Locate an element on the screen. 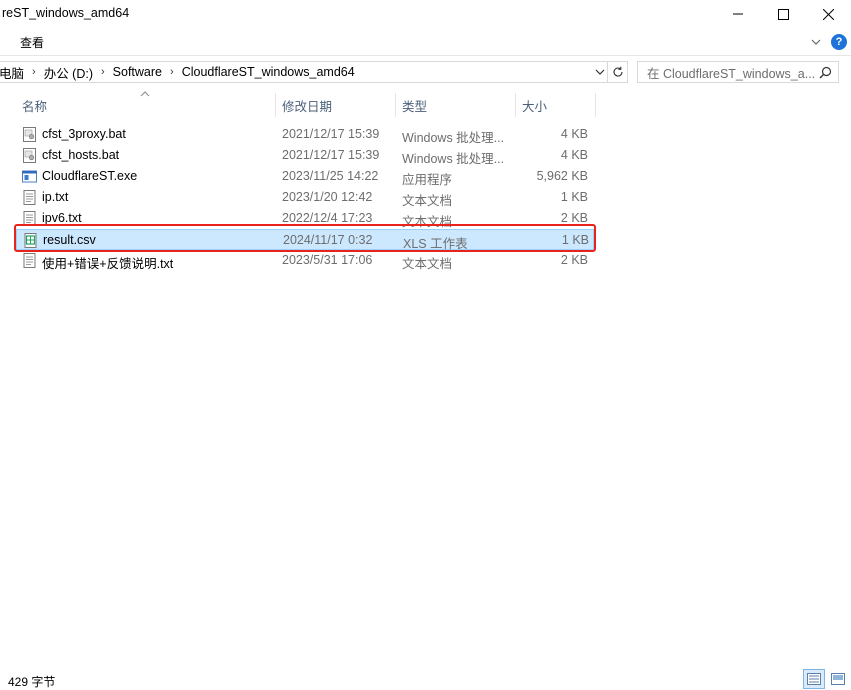 The width and height of the screenshot is (851, 690). file-name: 使用+错误+反馈说明.txt is located at coordinates (108, 264).